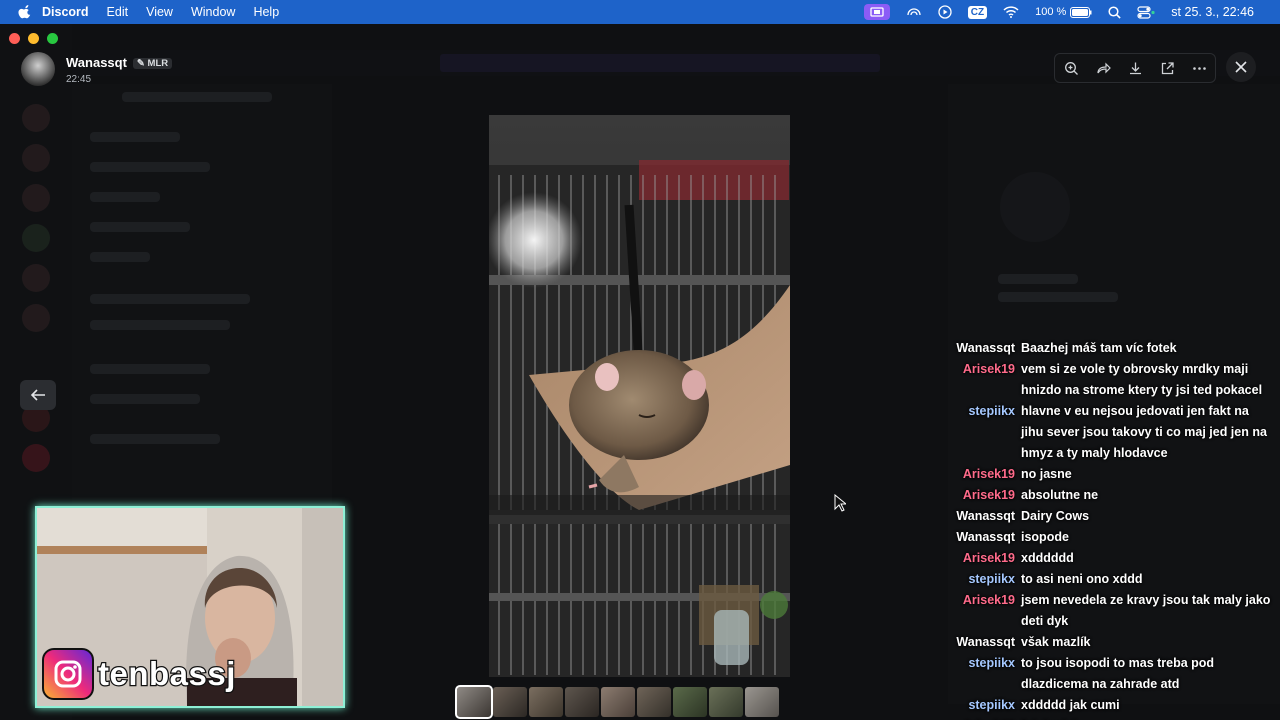 The height and width of the screenshot is (720, 1280). I want to click on minimize-window-button, so click(33, 38).